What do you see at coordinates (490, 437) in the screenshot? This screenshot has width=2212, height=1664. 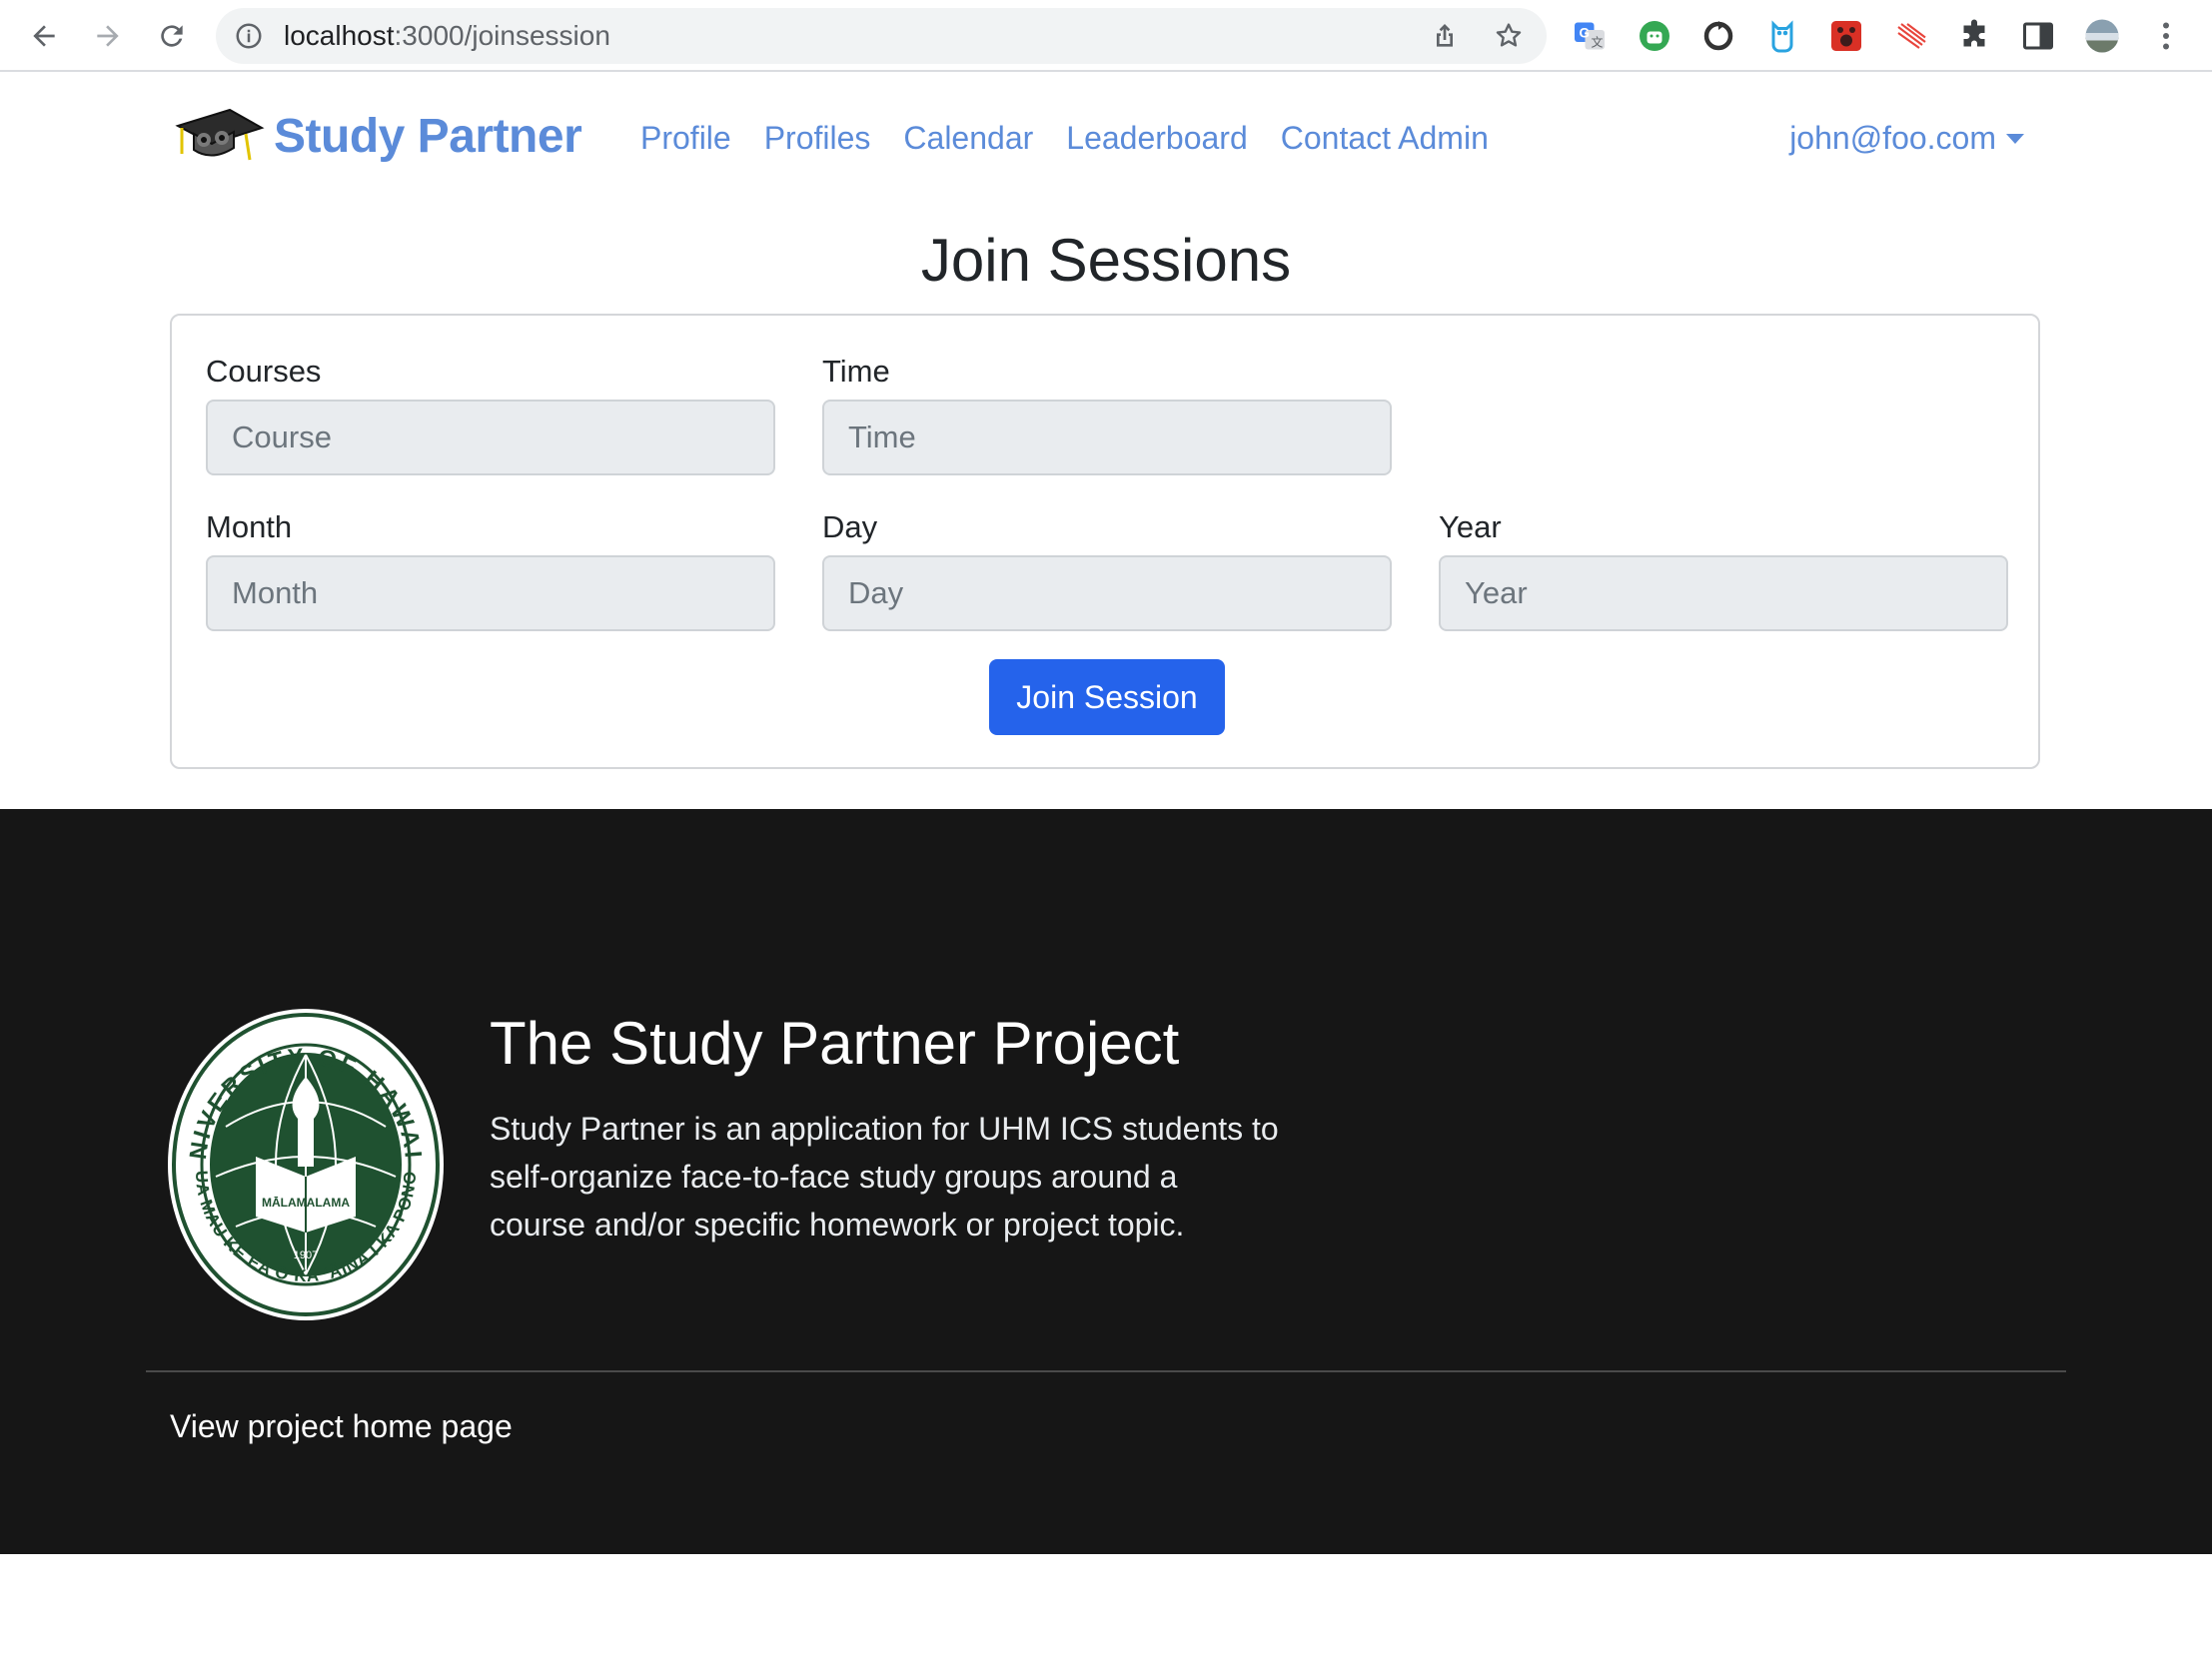 I see `courses-input: Course` at bounding box center [490, 437].